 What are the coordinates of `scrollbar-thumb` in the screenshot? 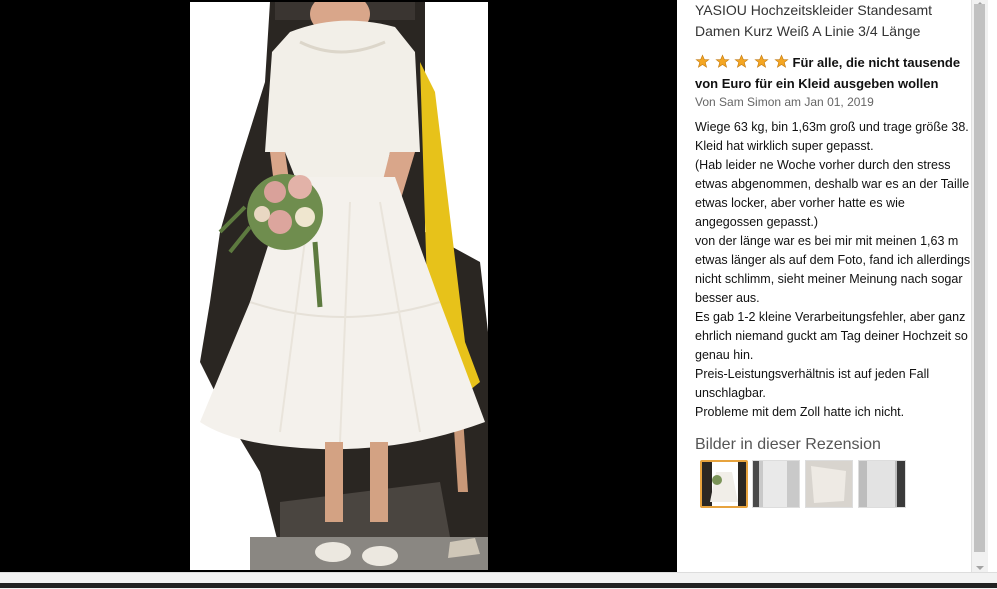 It's located at (979, 278).